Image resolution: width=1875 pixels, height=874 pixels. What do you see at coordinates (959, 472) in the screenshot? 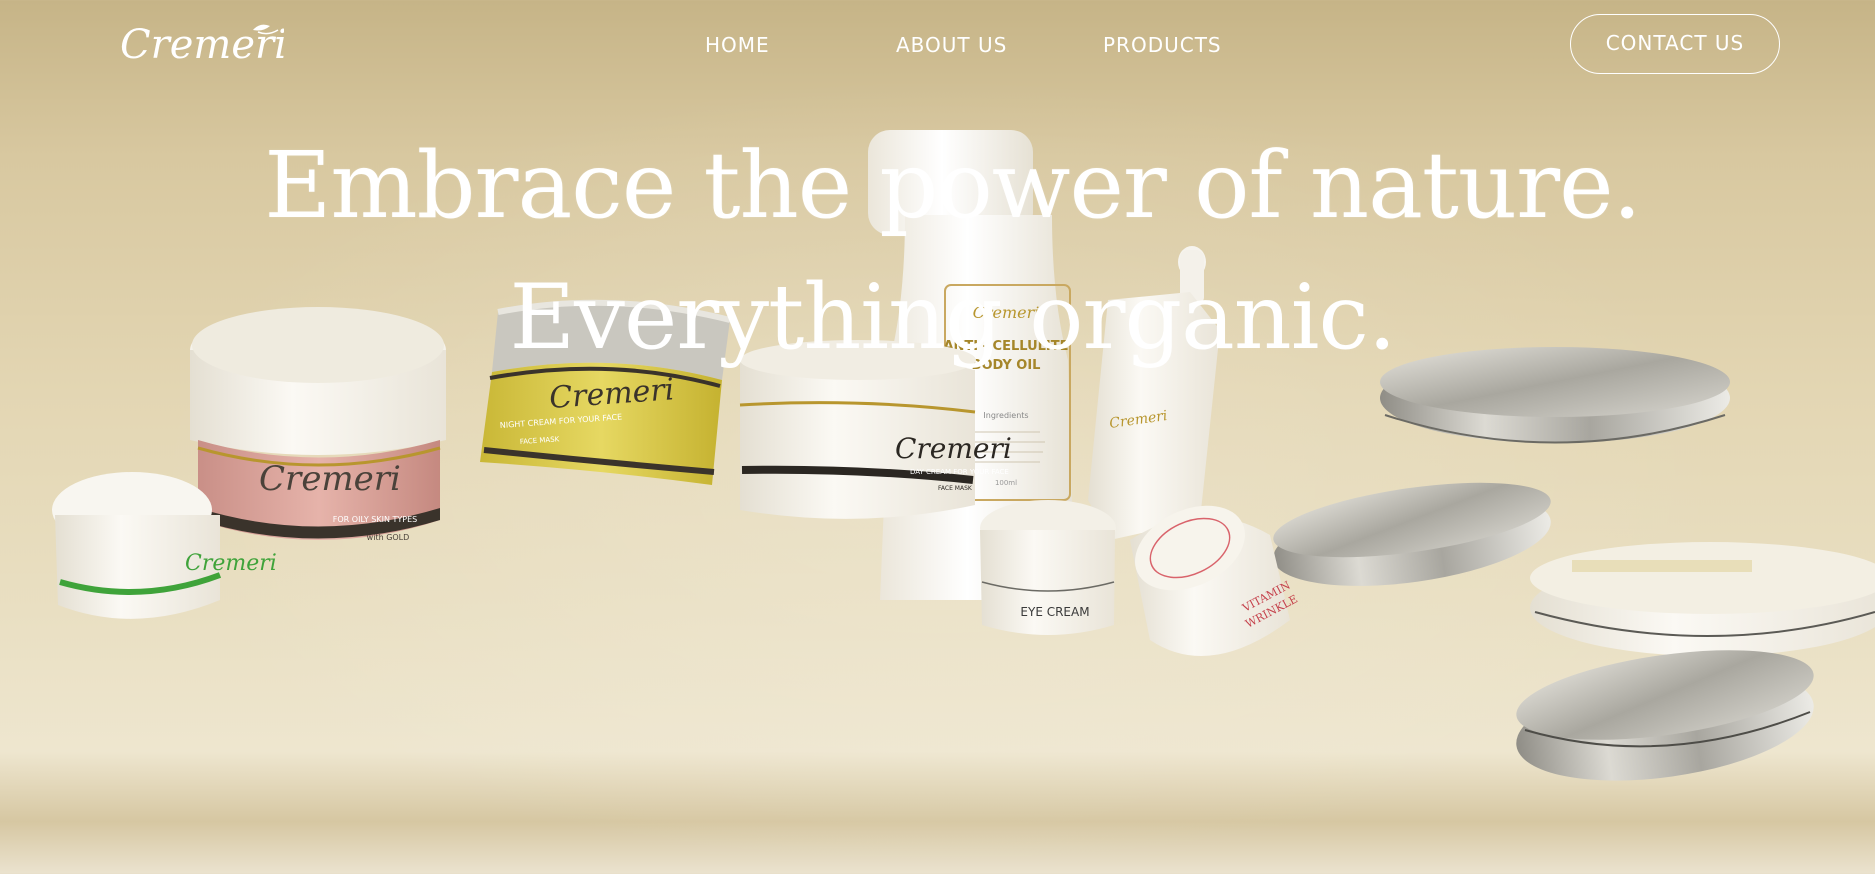
I see `svg-text: DAY CREAM FOR YOUR FACE` at bounding box center [959, 472].